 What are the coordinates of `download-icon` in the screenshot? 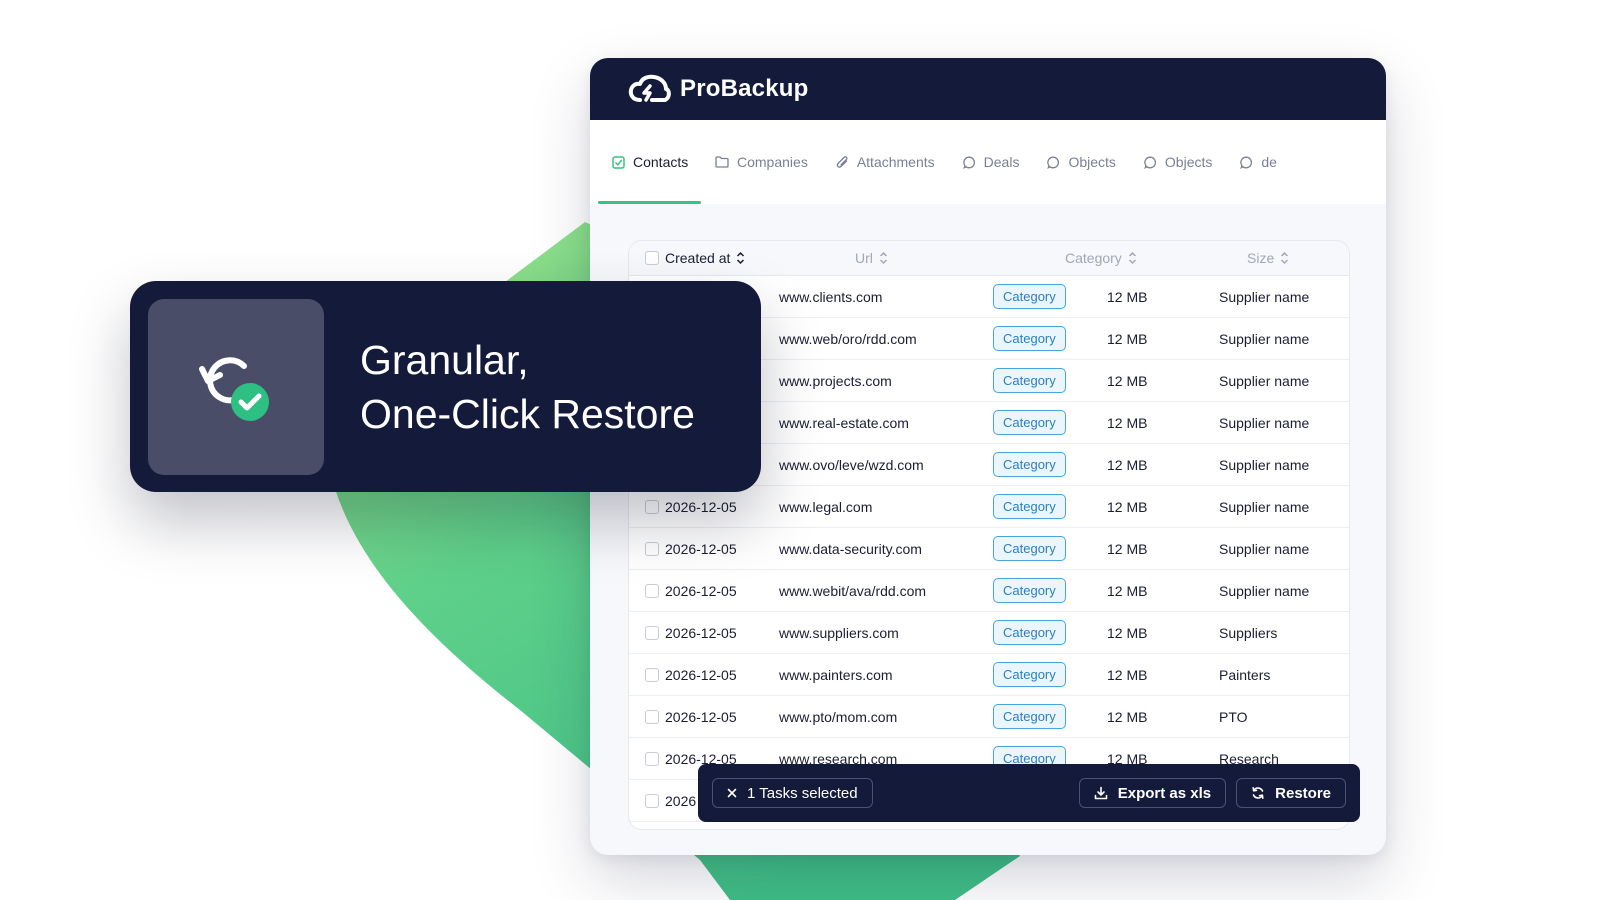 It's located at (1101, 793).